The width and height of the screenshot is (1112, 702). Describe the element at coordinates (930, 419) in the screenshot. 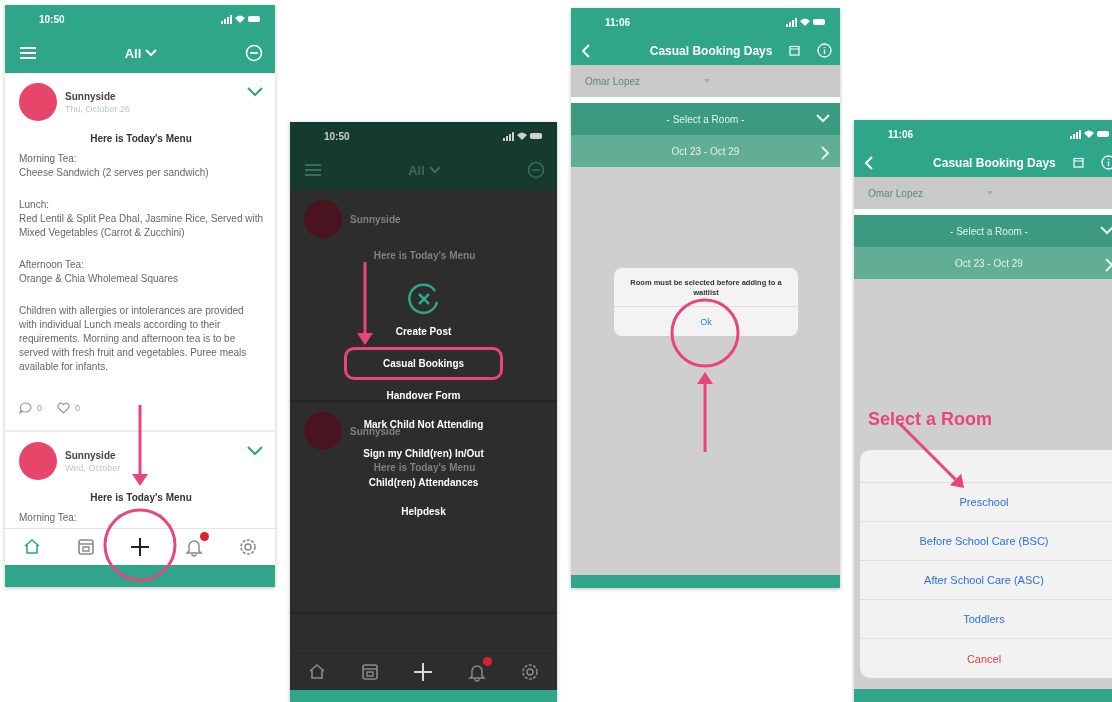

I see `callout-label: Select a Room` at that location.